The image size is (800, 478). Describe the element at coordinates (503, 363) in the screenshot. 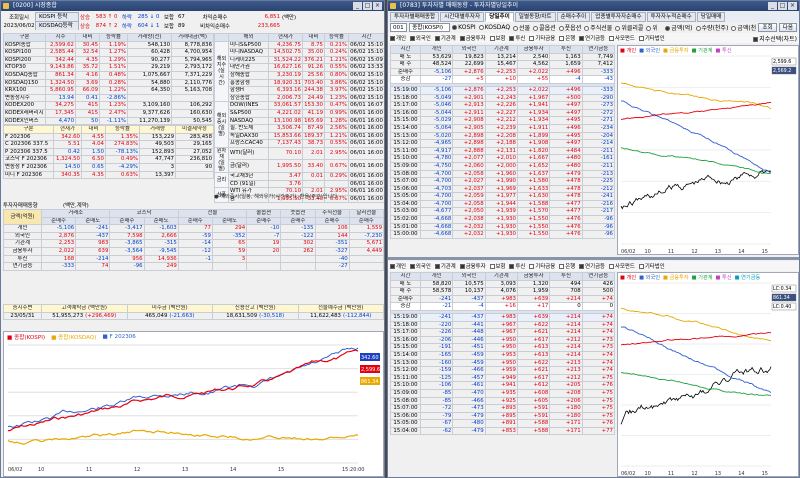

I see `table-row: 15:13:00 -160 -459 +950 +622 +213 +74` at that location.